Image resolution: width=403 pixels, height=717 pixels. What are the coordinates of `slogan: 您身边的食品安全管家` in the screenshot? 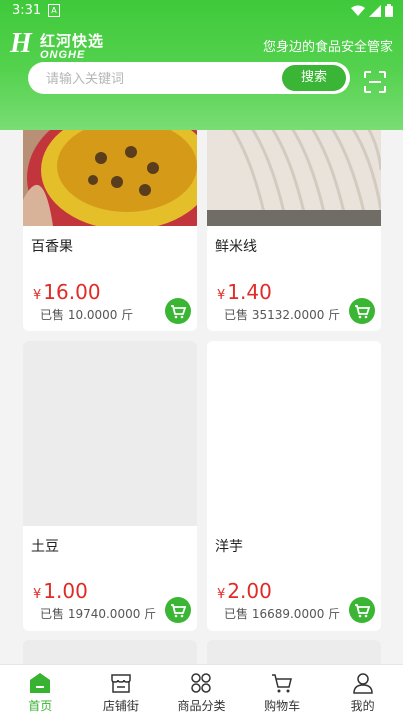 It's located at (327, 47).